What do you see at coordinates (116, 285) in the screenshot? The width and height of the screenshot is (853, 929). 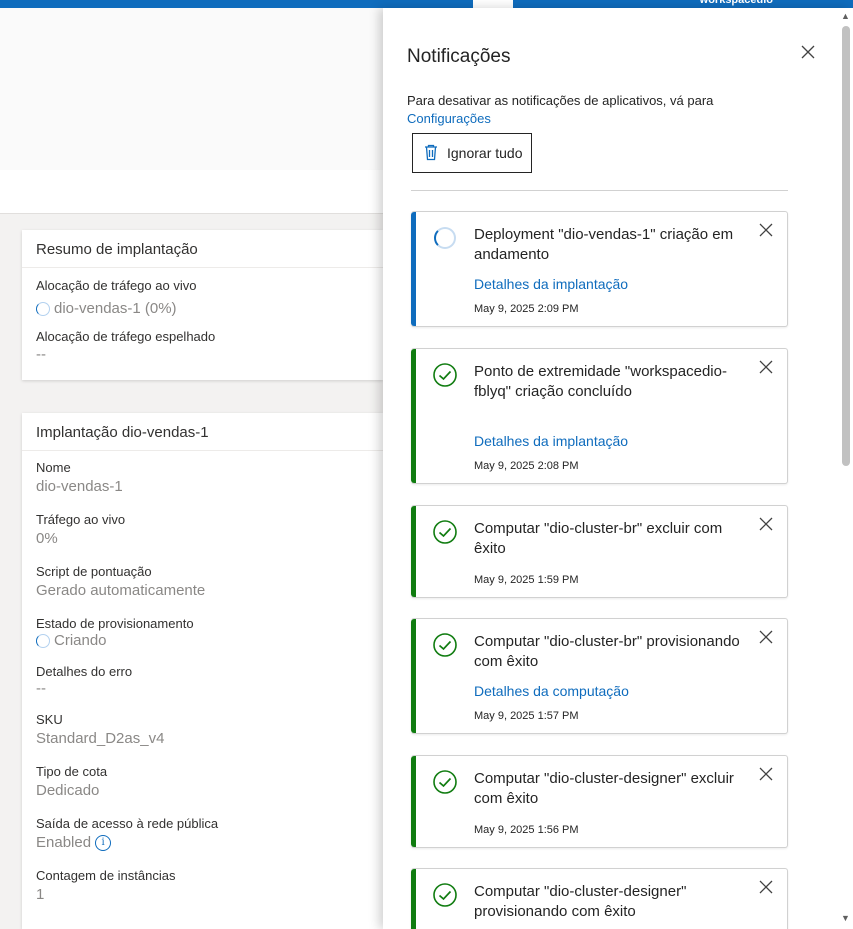 I see `field-label: Alocação de tráfego ao vivo` at bounding box center [116, 285].